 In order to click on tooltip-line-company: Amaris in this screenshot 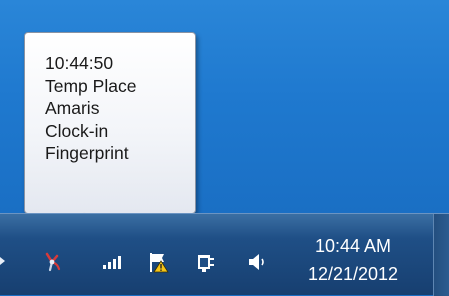, I will do `click(72, 108)`.